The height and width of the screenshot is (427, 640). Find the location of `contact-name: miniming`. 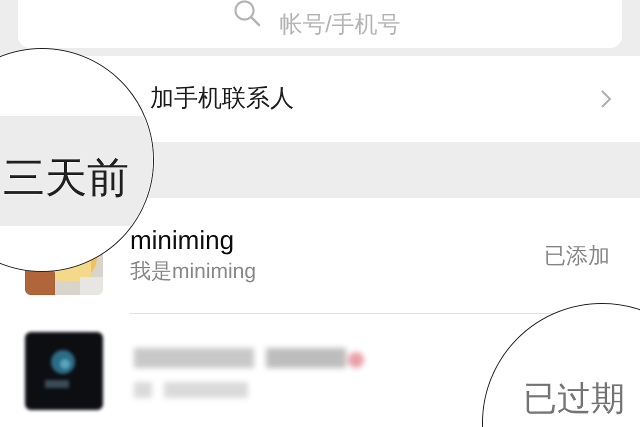

contact-name: miniming is located at coordinates (183, 240).